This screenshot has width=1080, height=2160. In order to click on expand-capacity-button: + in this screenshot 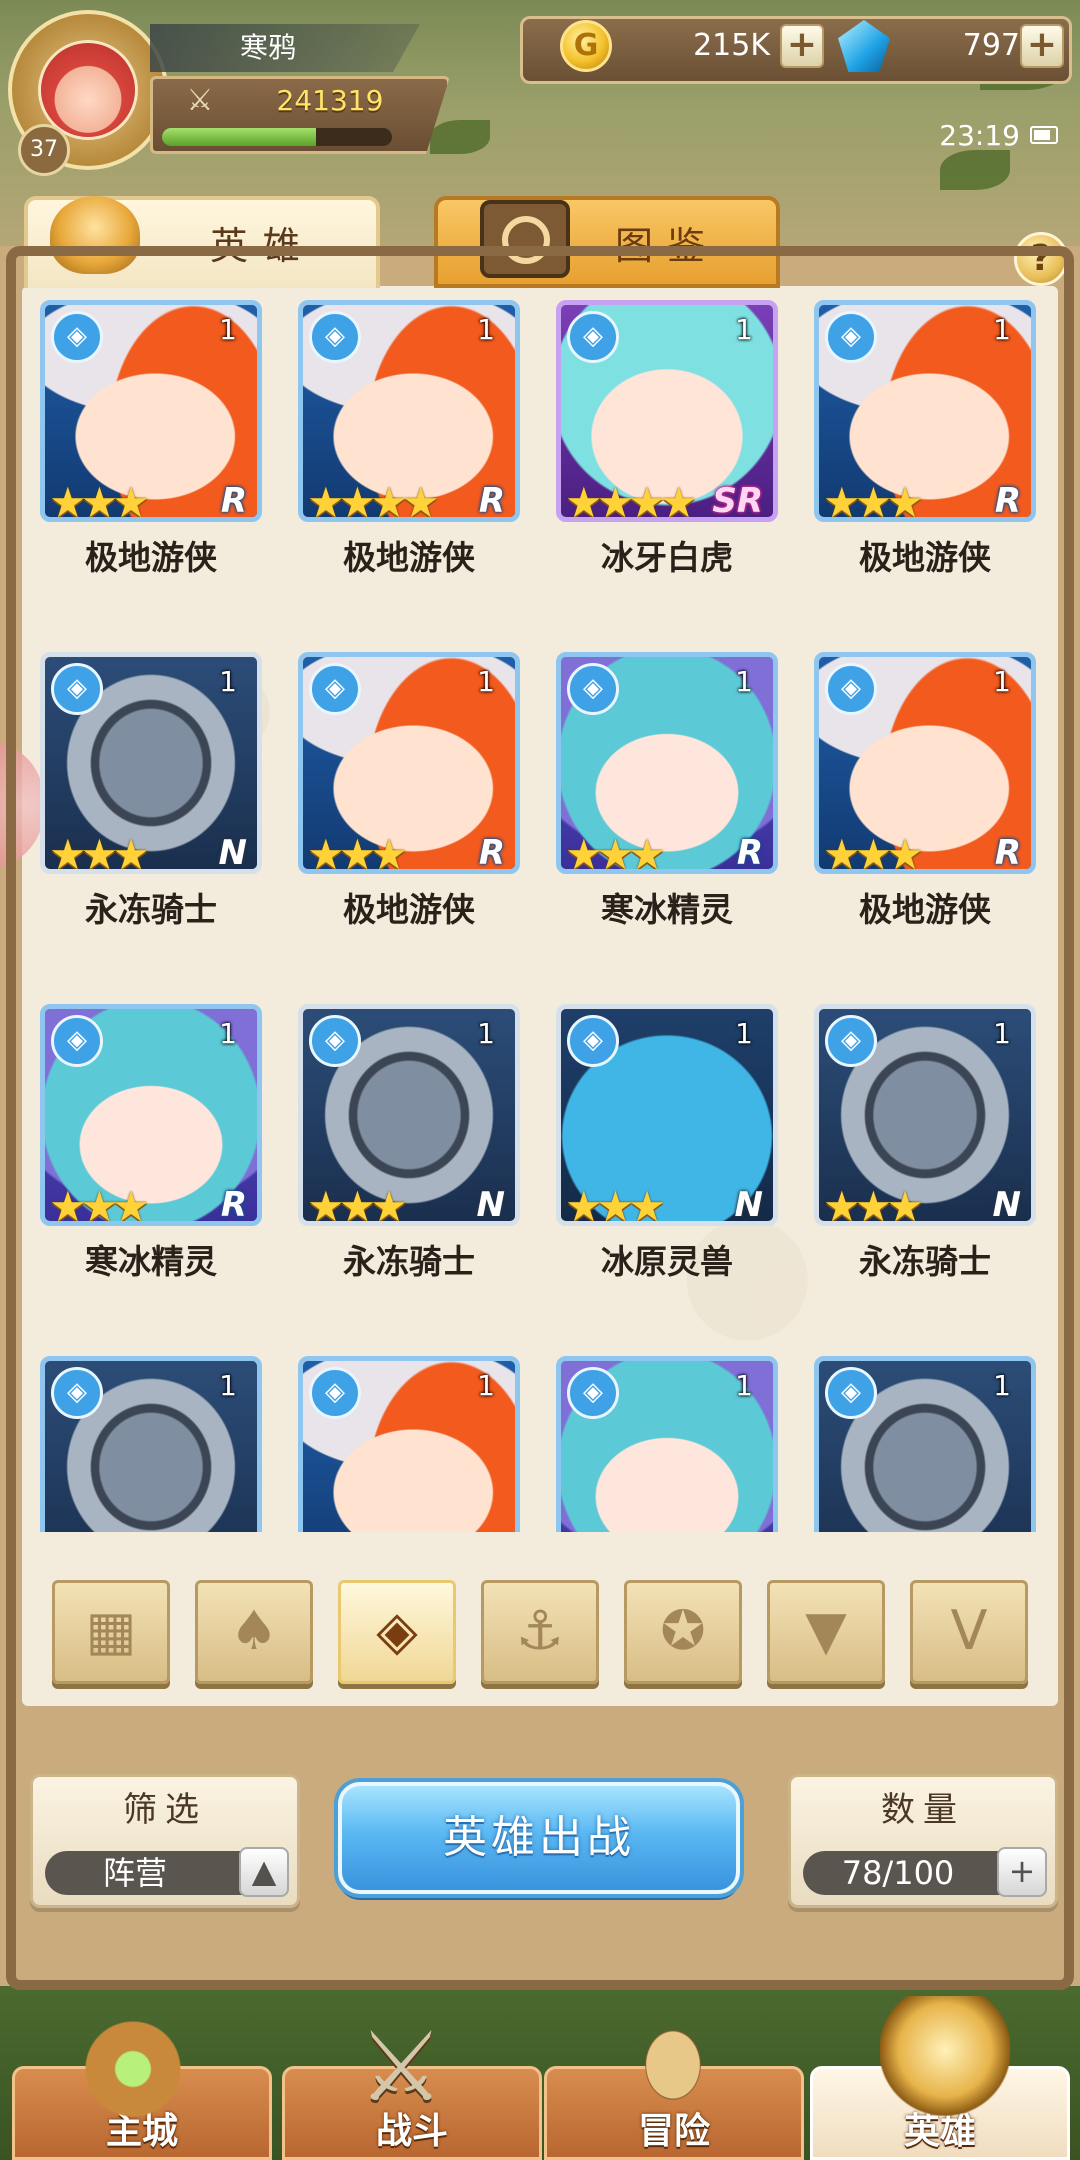, I will do `click(1022, 1872)`.